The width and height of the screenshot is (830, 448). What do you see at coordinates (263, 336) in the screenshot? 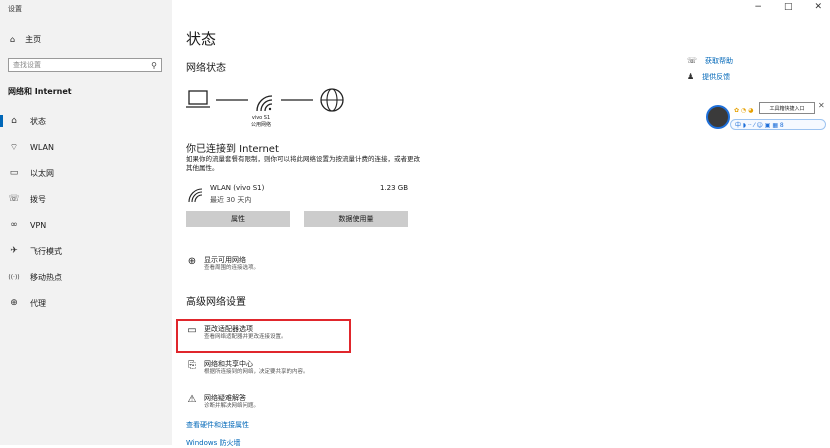
I see `highlight-box` at bounding box center [263, 336].